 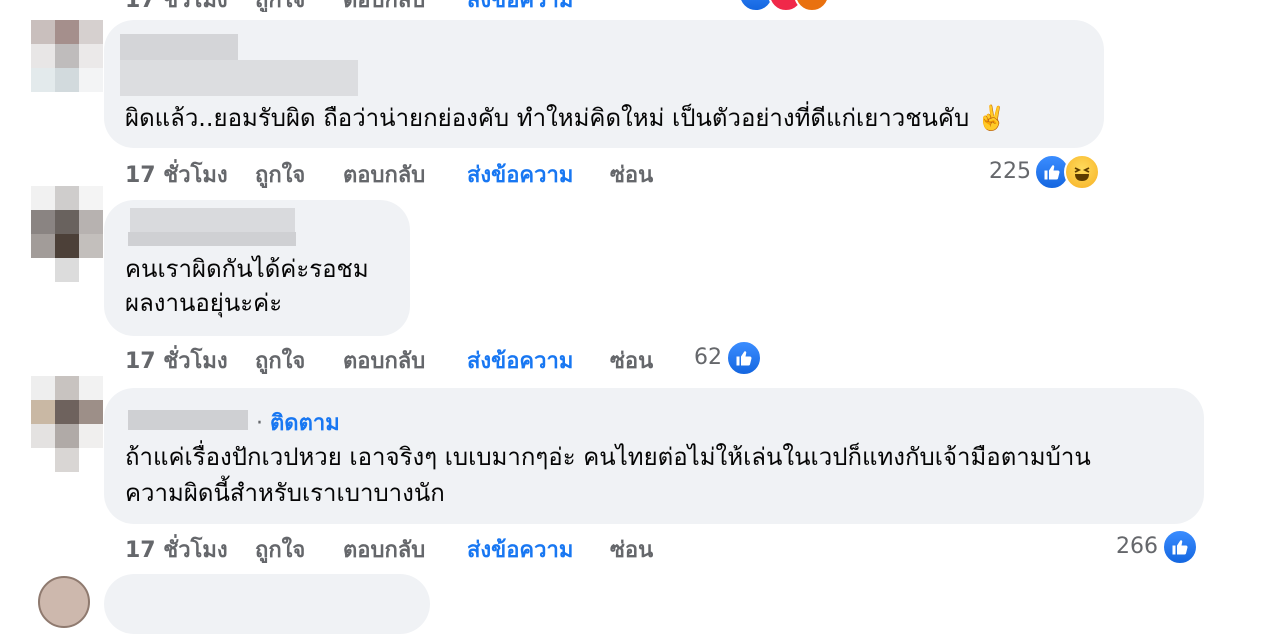 What do you see at coordinates (285, 493) in the screenshot?
I see `comment-text-line: ความผิดนี้สำหรับเราเบาบางนัก` at bounding box center [285, 493].